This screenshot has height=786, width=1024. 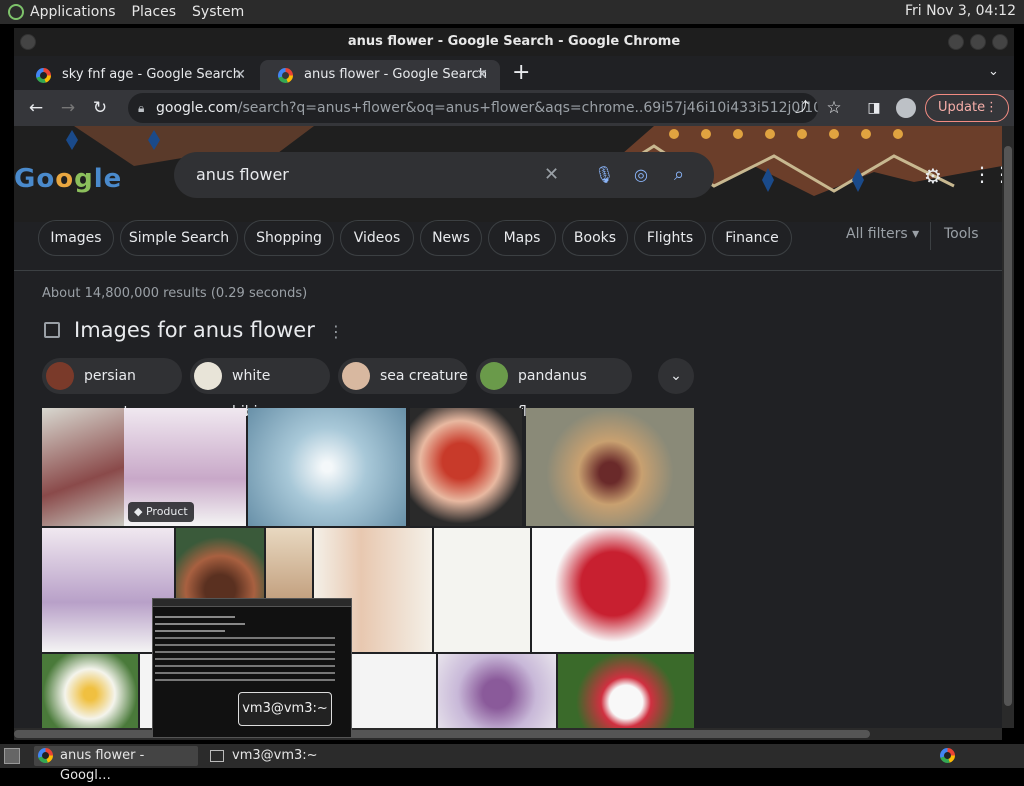 What do you see at coordinates (396, 74) in the screenshot?
I see `tab-label: anus flower - Google Search` at bounding box center [396, 74].